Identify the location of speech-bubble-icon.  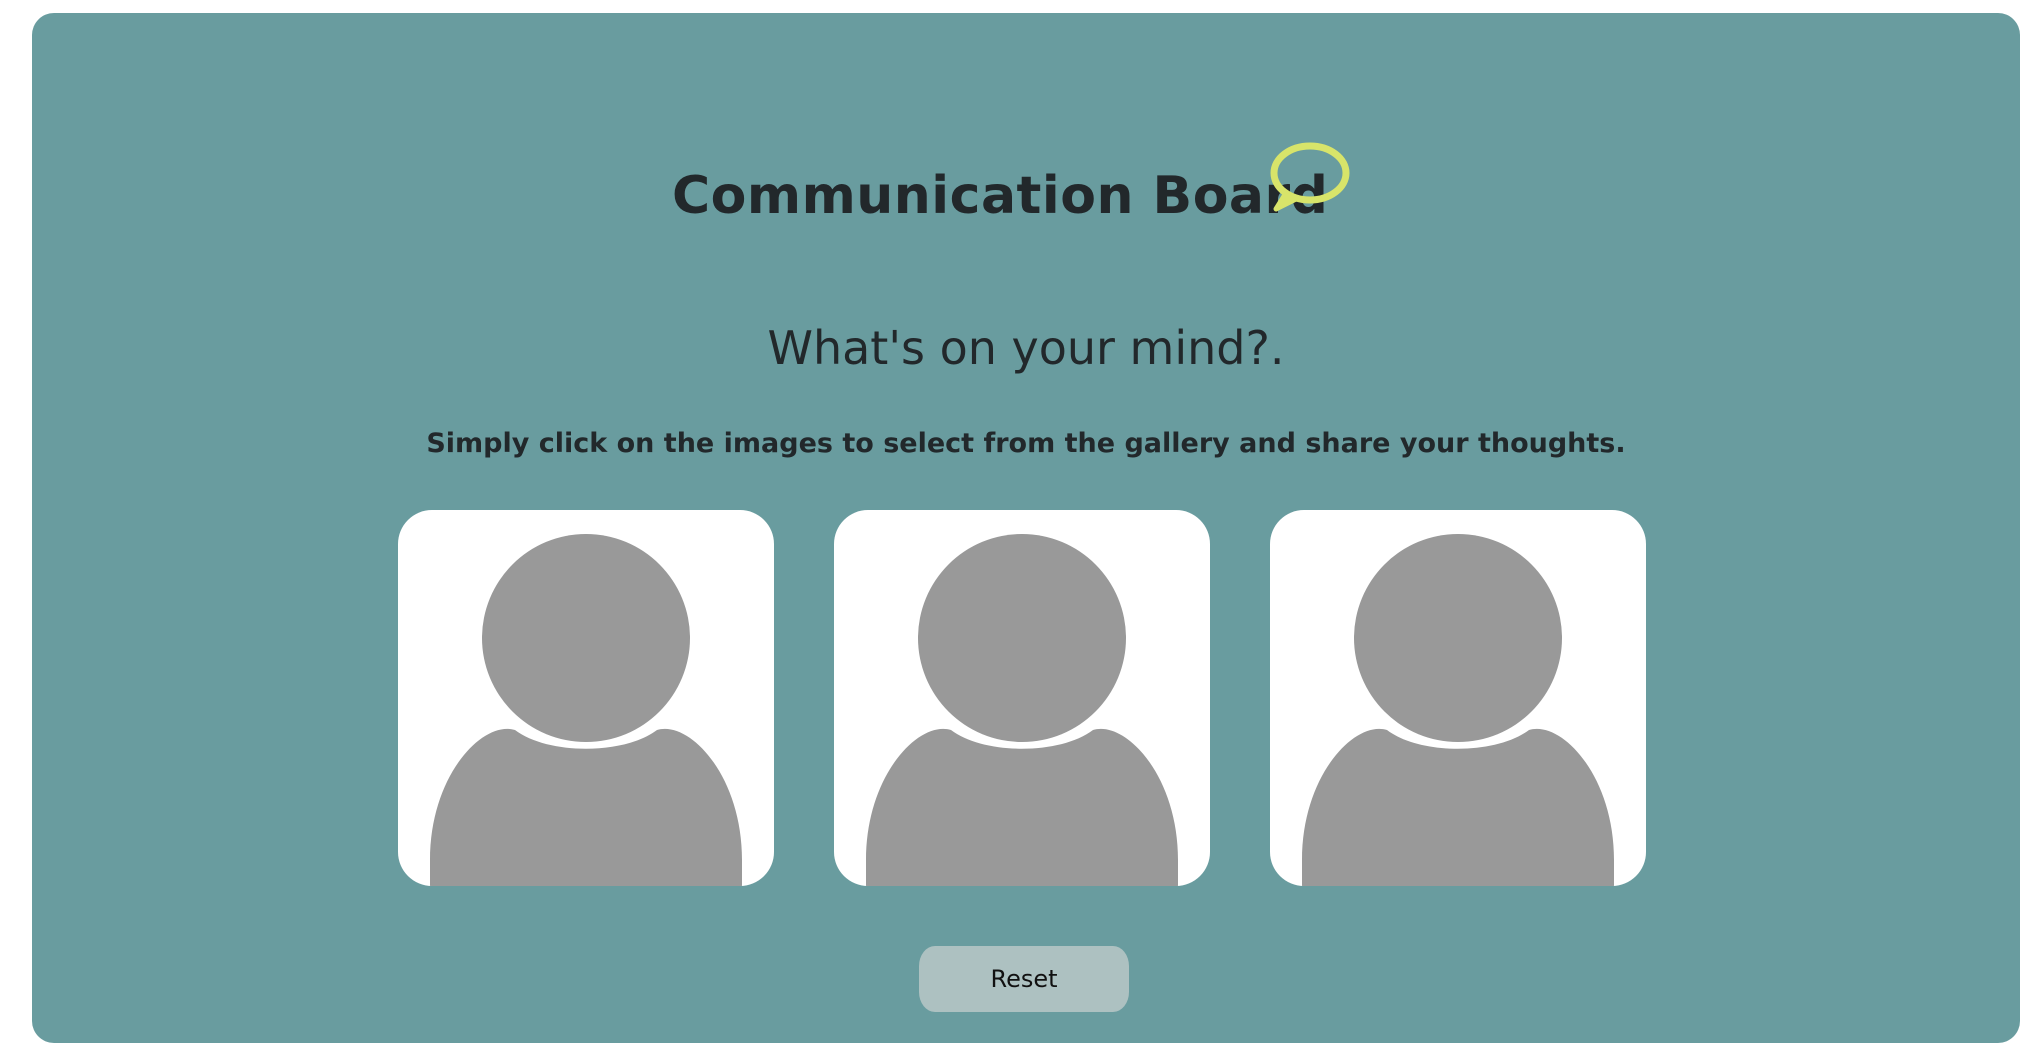
(1307, 177).